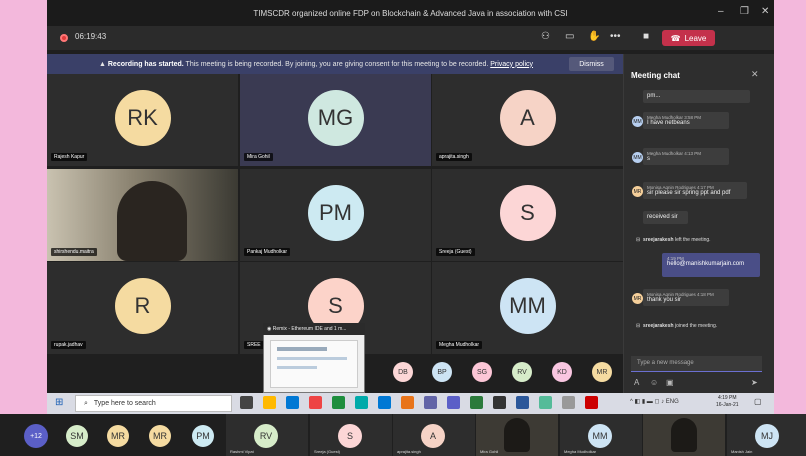 The height and width of the screenshot is (456, 806). I want to click on participant-name: shirshendu.maitra, so click(74, 252).